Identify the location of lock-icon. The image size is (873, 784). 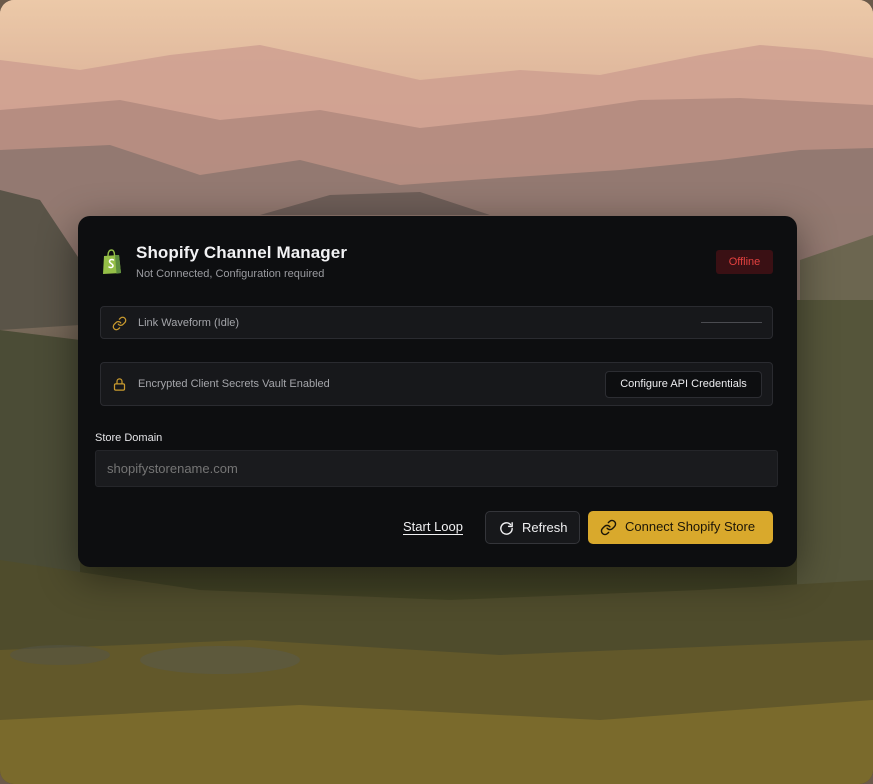
(119, 387).